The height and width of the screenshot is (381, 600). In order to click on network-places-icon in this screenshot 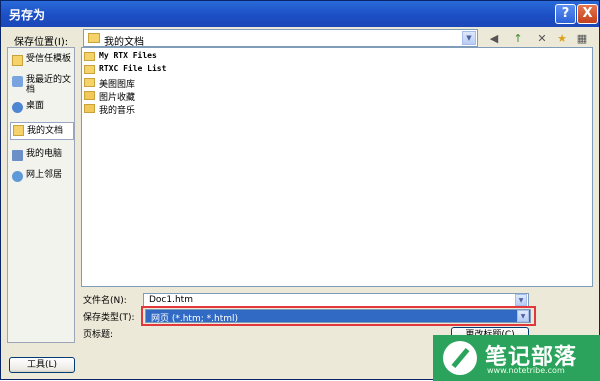, I will do `click(17, 176)`.